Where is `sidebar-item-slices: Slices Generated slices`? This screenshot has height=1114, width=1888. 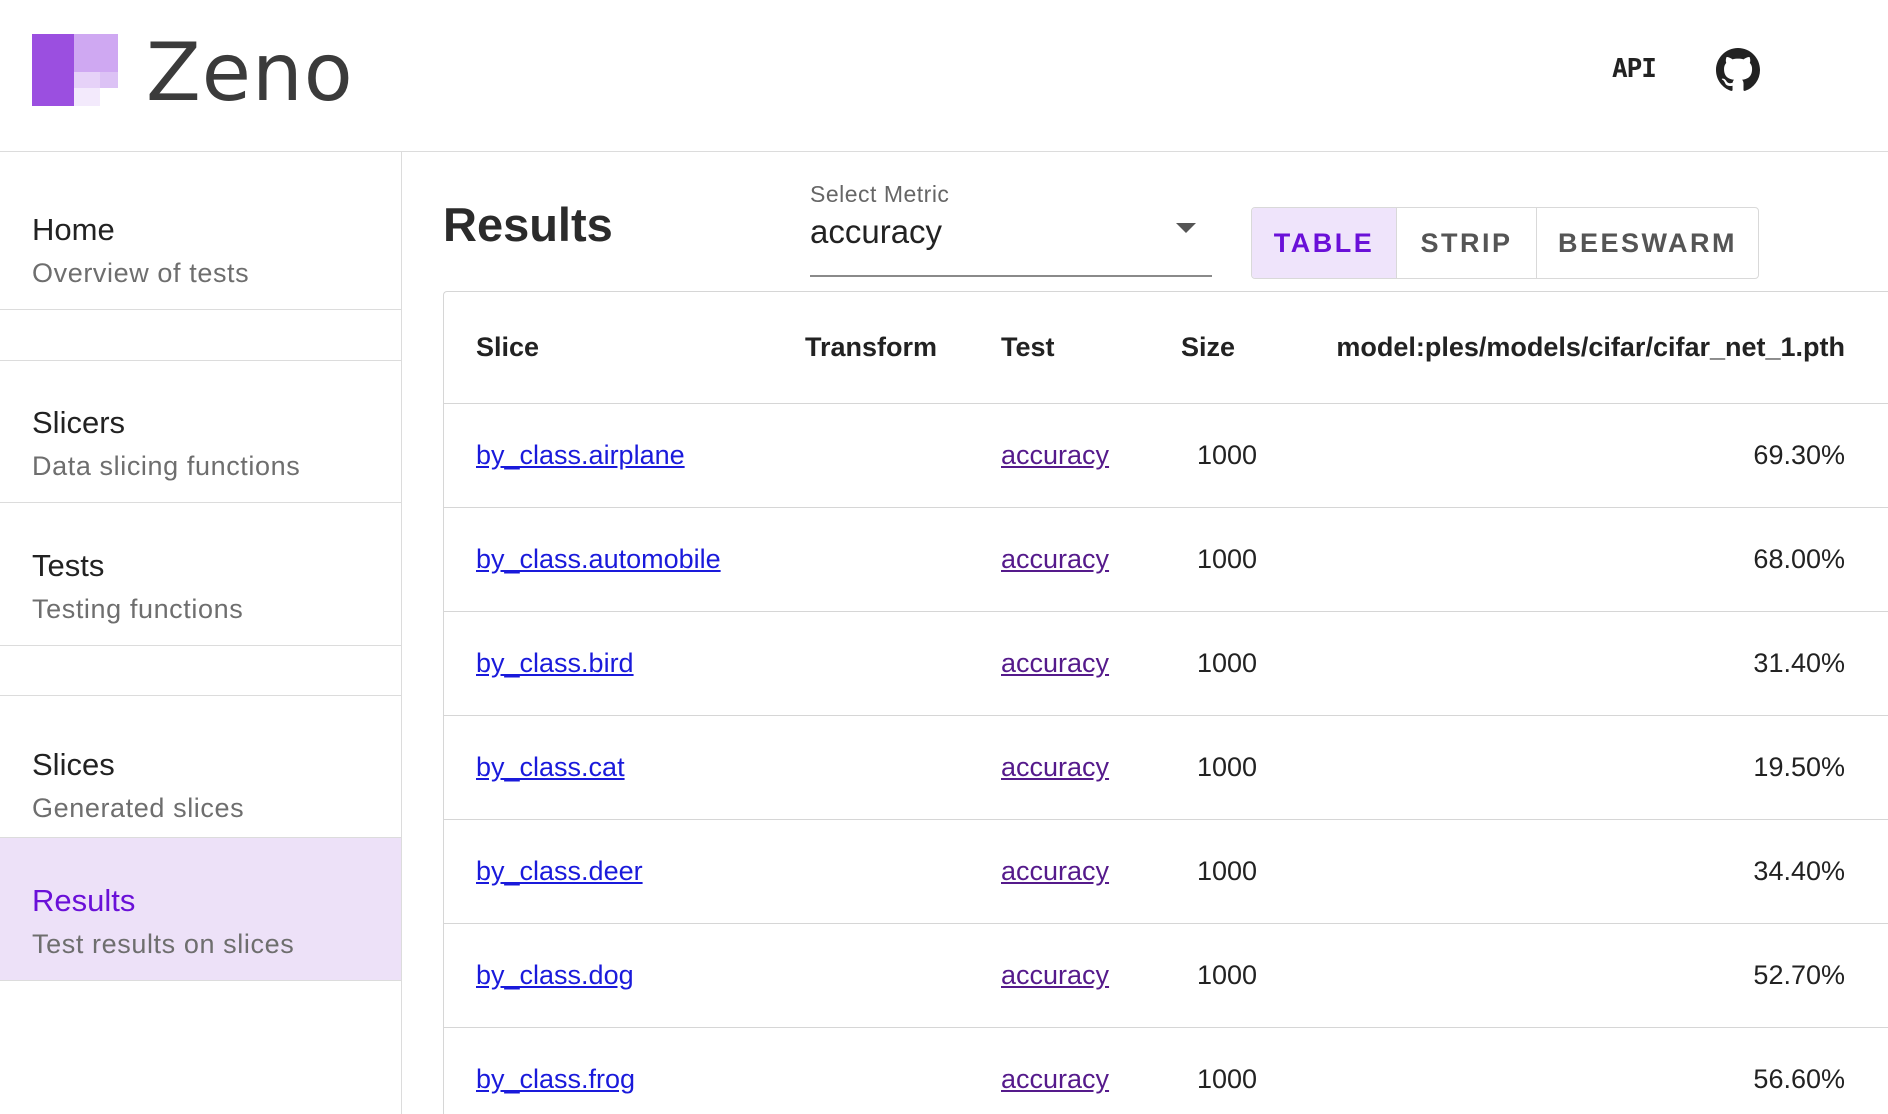 sidebar-item-slices: Slices Generated slices is located at coordinates (200, 766).